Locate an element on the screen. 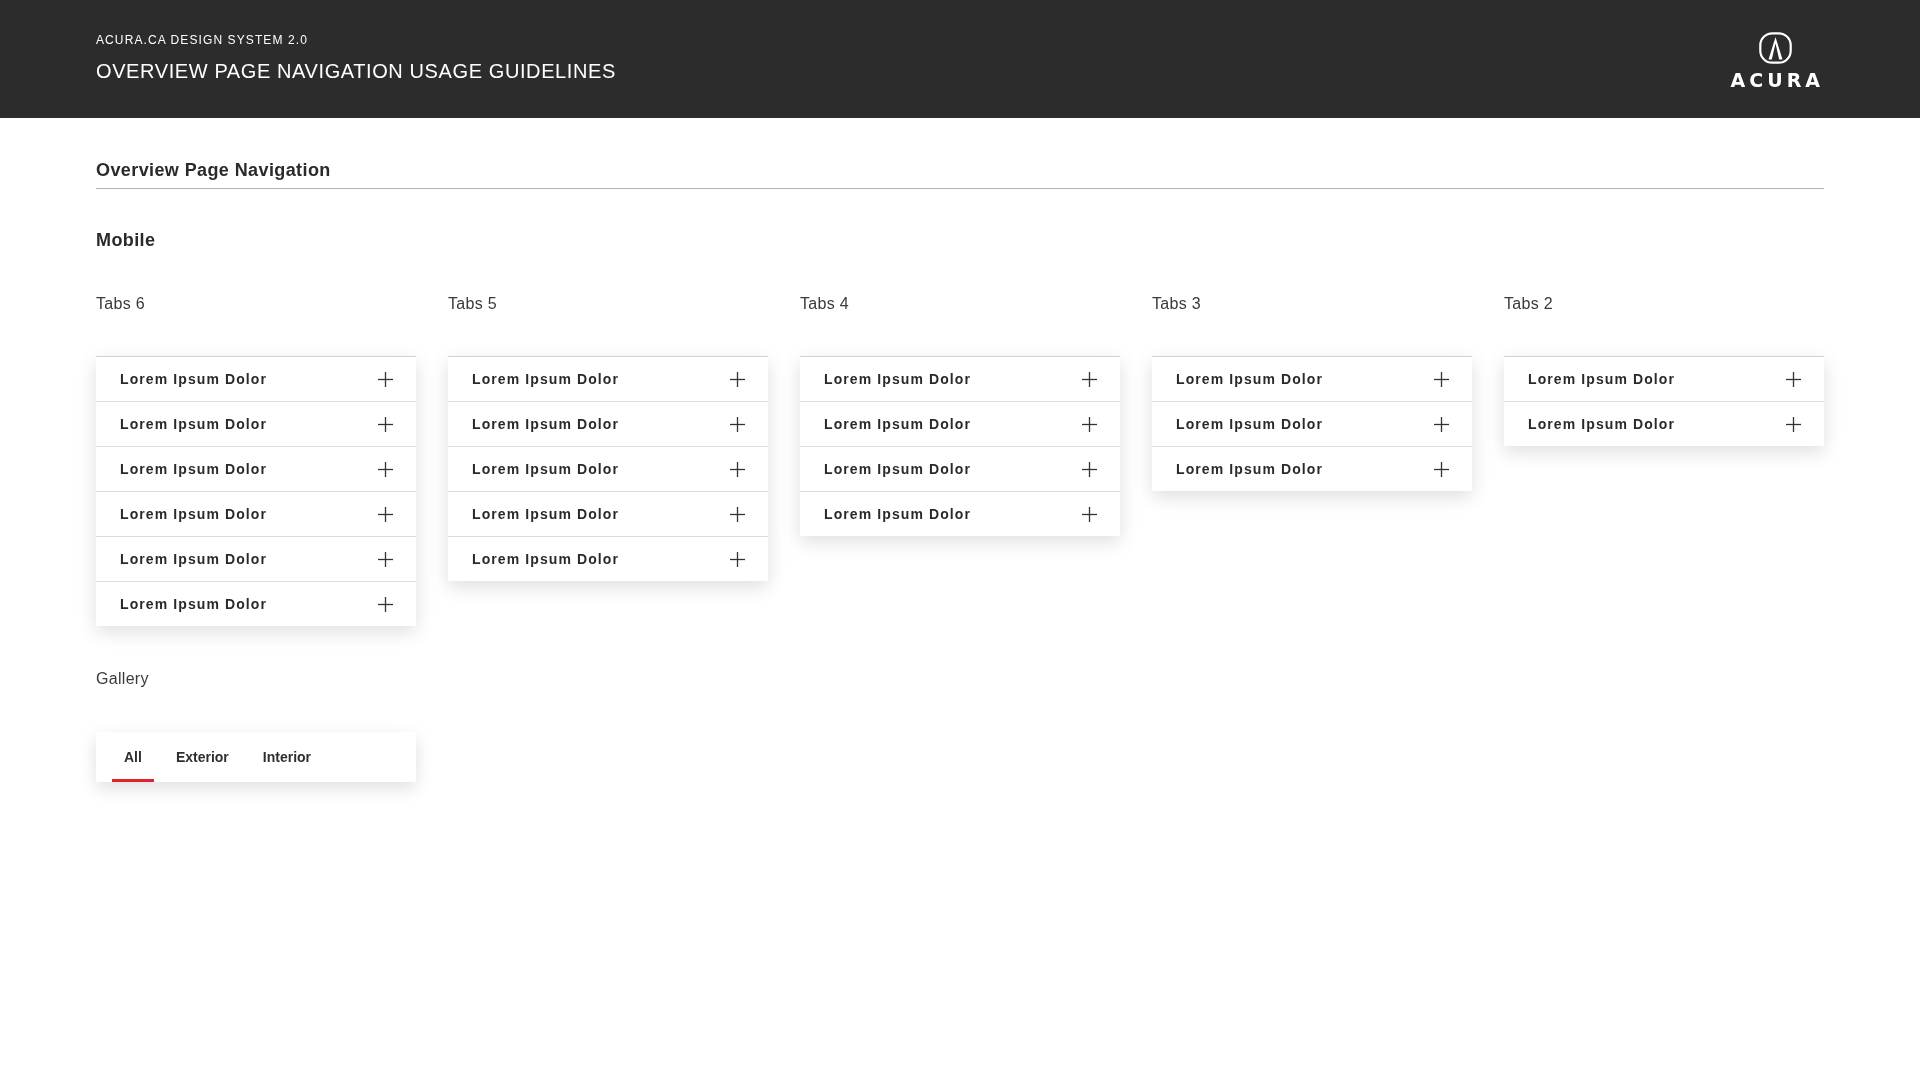  tab-group-label: Tabs 6 is located at coordinates (120, 304).